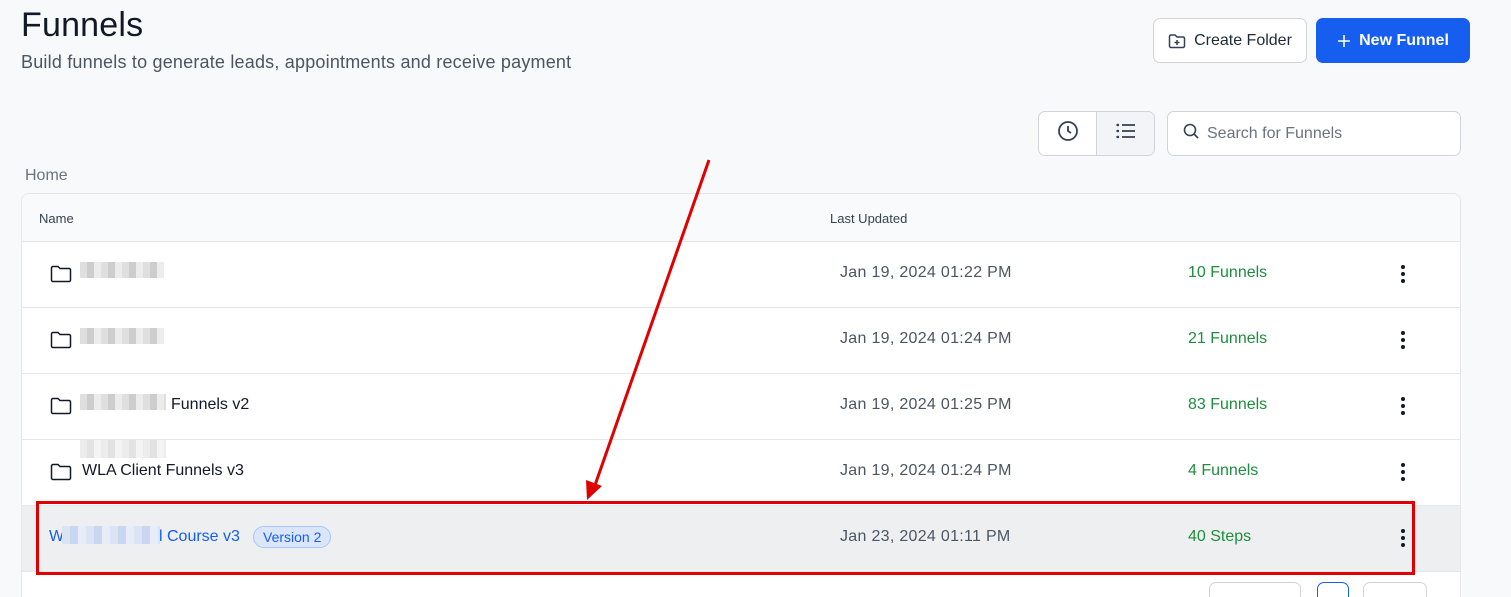 The height and width of the screenshot is (597, 1511). Describe the element at coordinates (926, 272) in the screenshot. I see `last-updated: Jan 19, 2024 01:22 PM` at that location.